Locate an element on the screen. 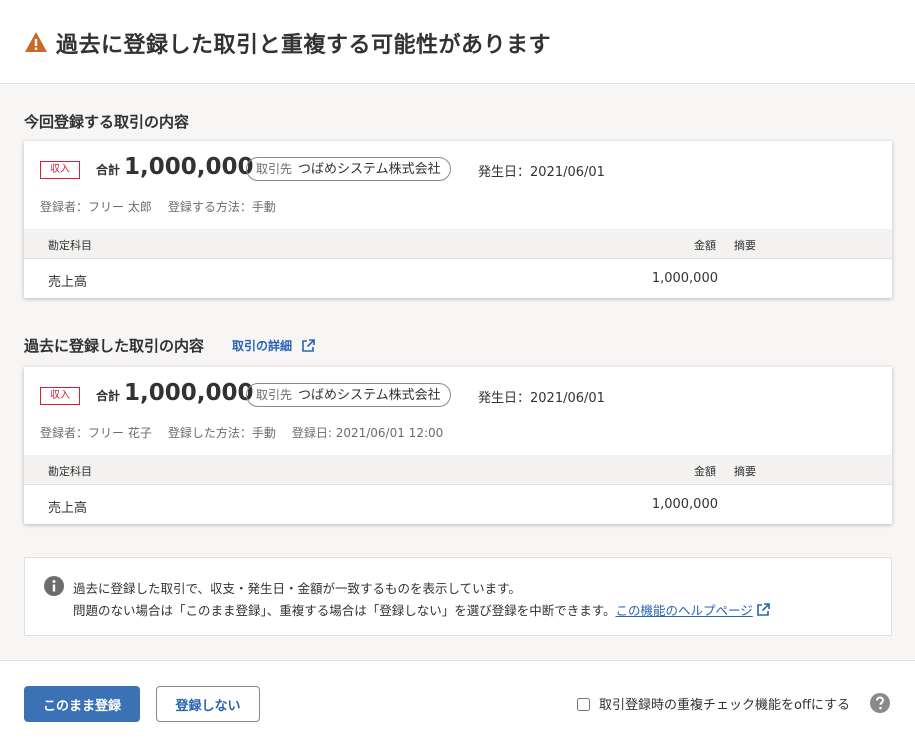  transaction-detail-link: 取引の詳細 is located at coordinates (262, 345).